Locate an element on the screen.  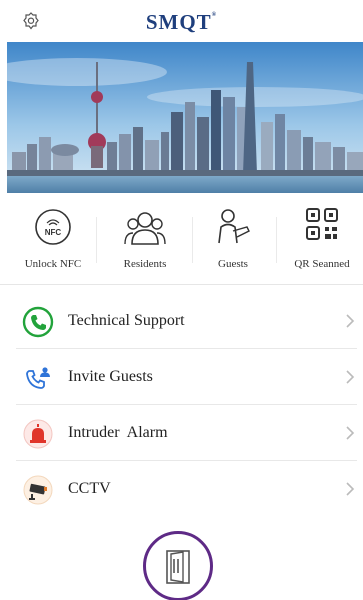
quick-action-label: QR Seanned is located at coordinates (322, 264).